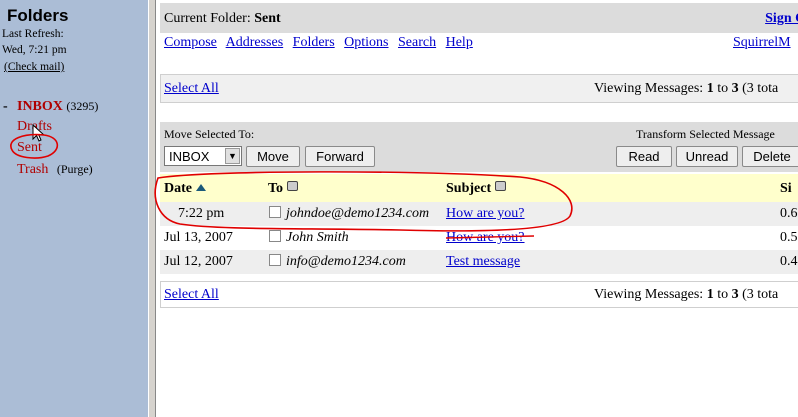 This screenshot has width=798, height=417. What do you see at coordinates (789, 261) in the screenshot?
I see `row-size: 0.4` at bounding box center [789, 261].